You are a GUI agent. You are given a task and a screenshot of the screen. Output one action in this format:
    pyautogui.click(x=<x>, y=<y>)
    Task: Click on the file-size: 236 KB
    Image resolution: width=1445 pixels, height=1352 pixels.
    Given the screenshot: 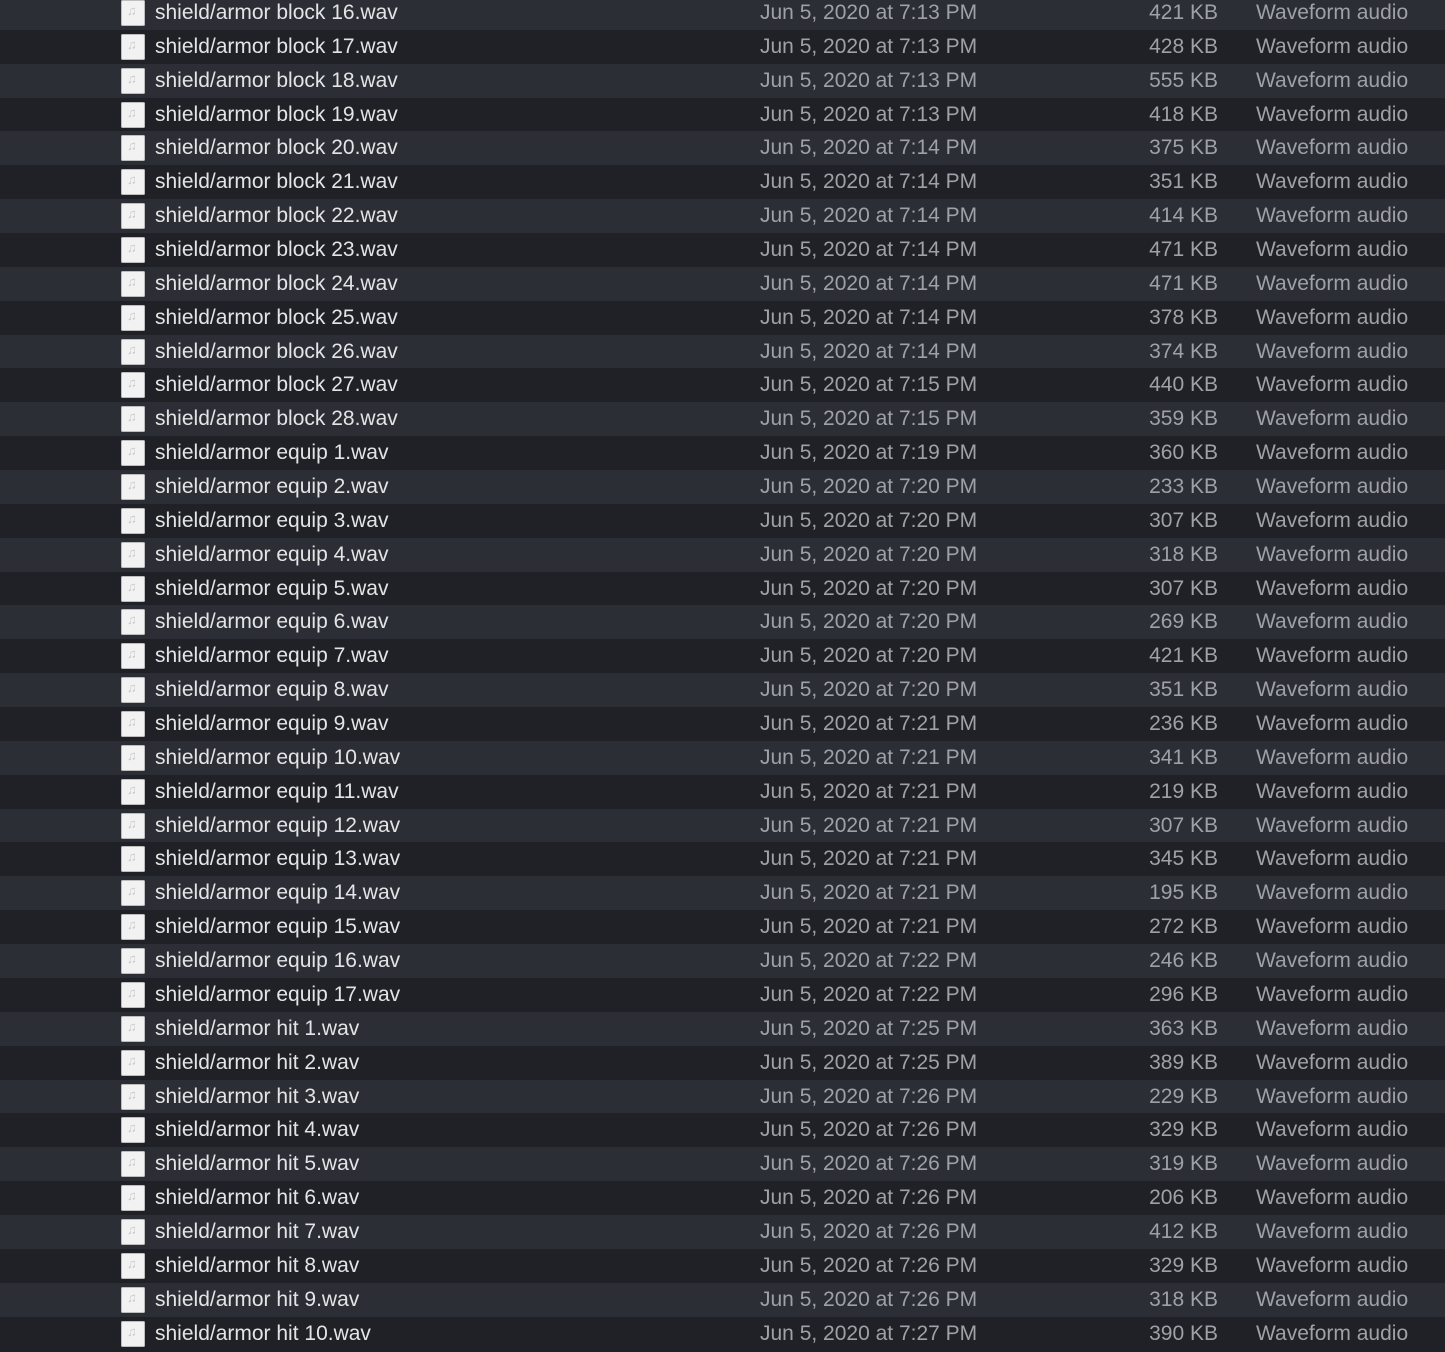 What is the action you would take?
    pyautogui.click(x=1183, y=724)
    